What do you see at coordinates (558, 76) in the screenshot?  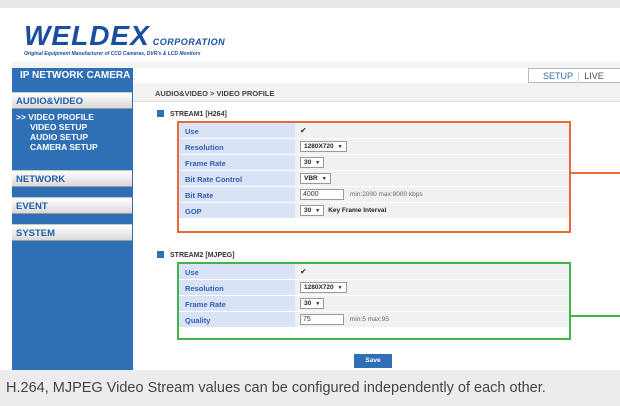 I see `tab-setup: SETUP` at bounding box center [558, 76].